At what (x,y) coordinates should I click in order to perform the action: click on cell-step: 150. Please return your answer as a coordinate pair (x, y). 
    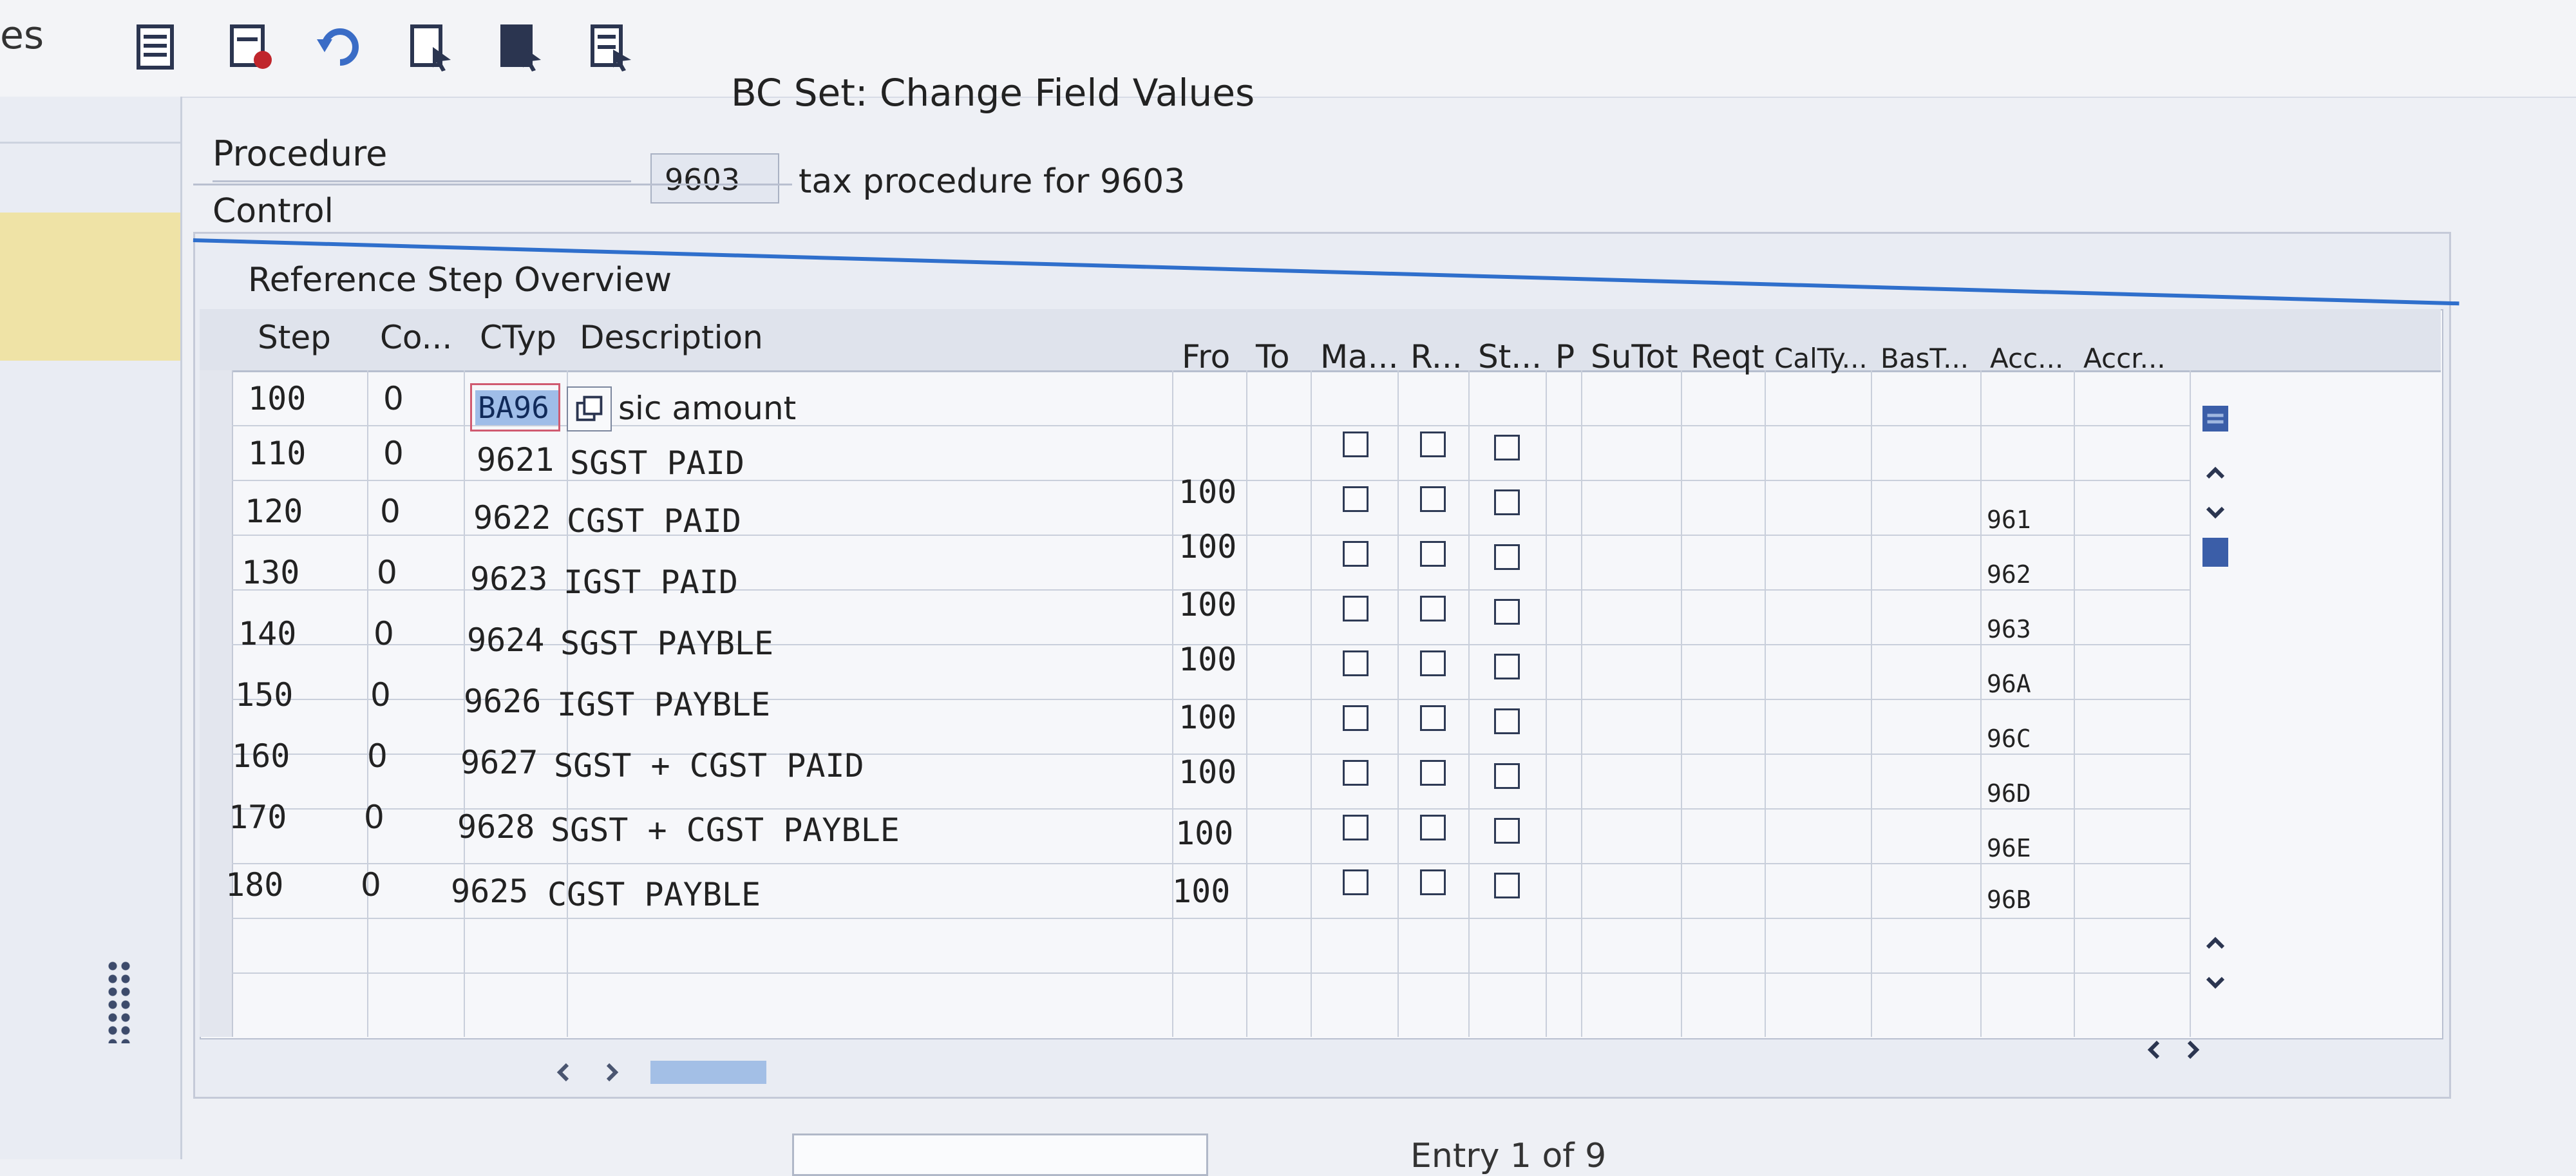
    Looking at the image, I should click on (264, 695).